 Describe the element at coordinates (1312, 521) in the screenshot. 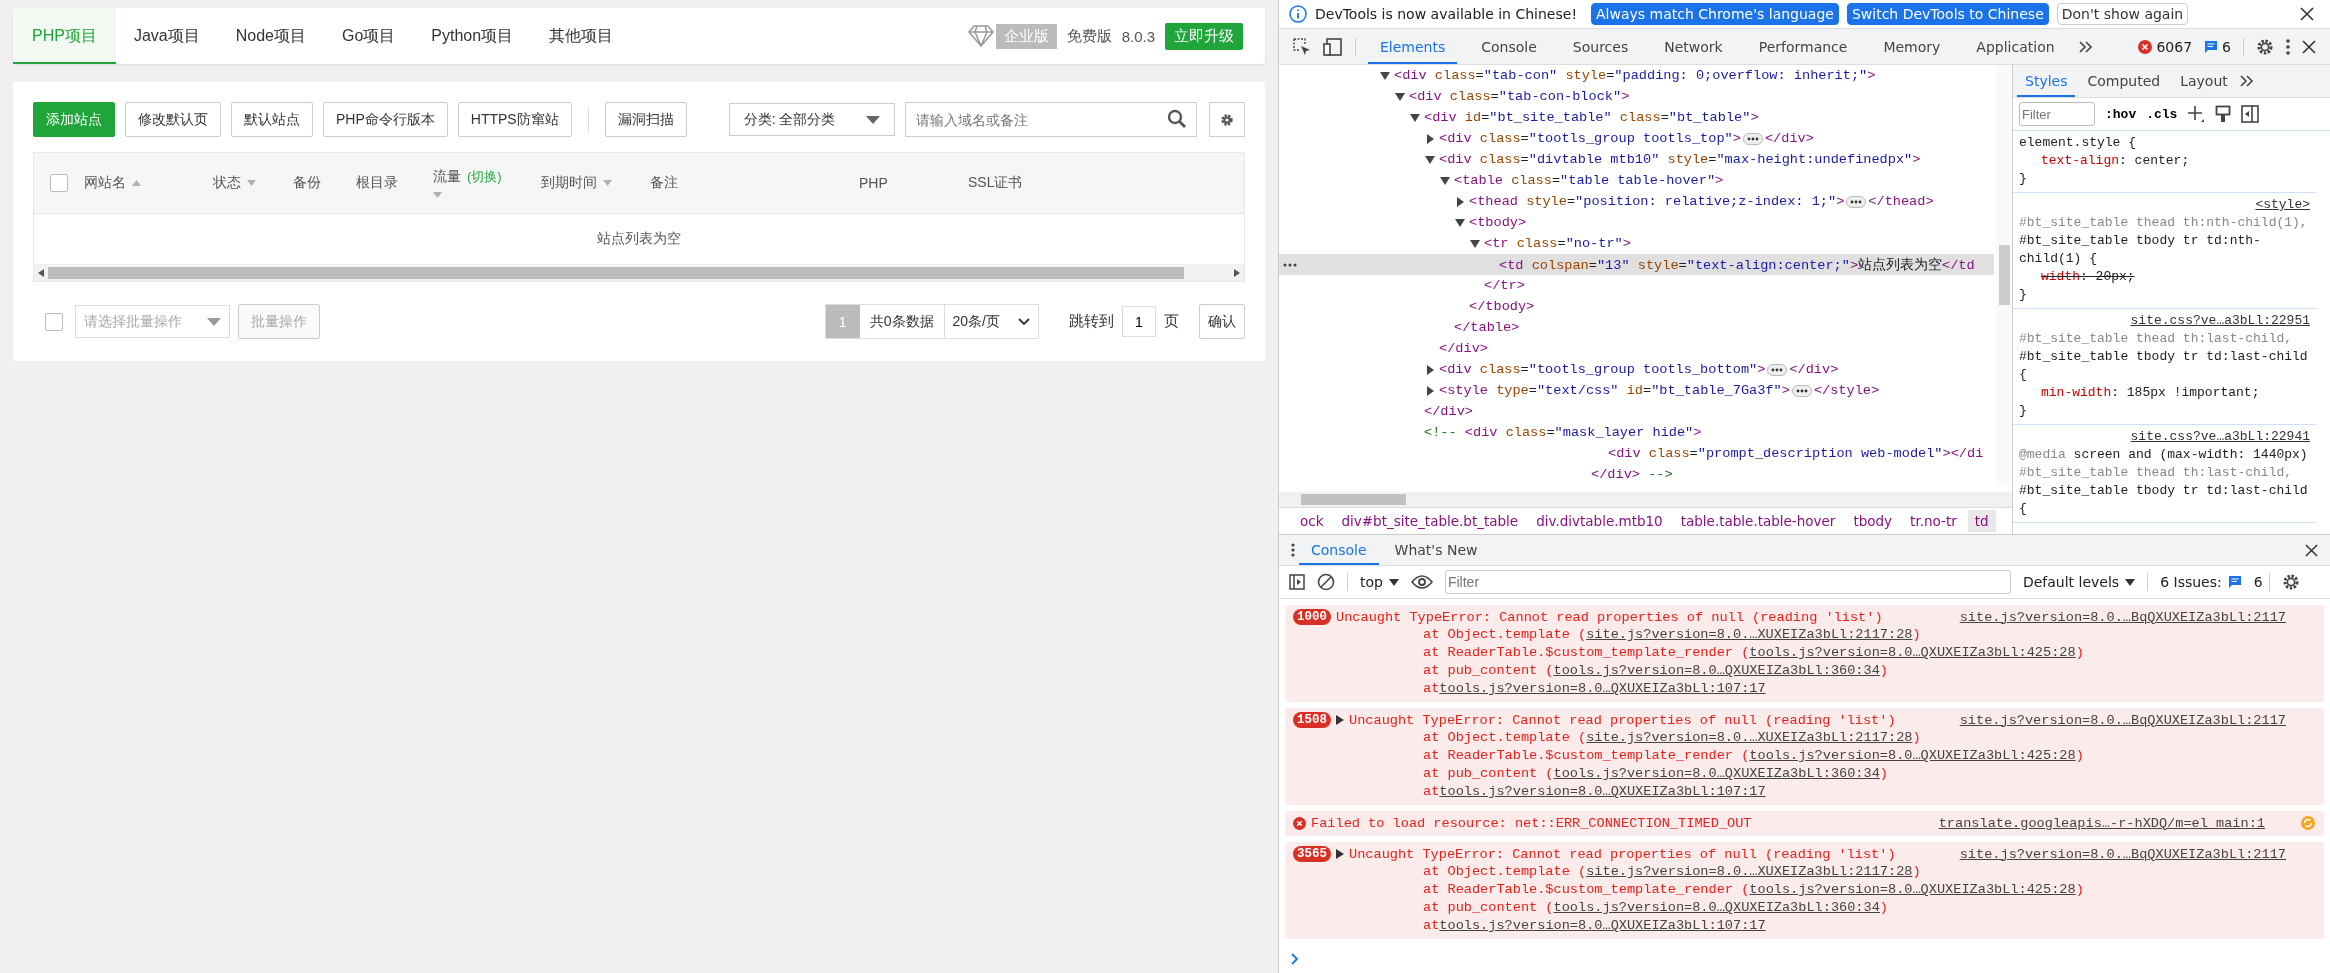

I see `breadcrumb-item: ock` at that location.